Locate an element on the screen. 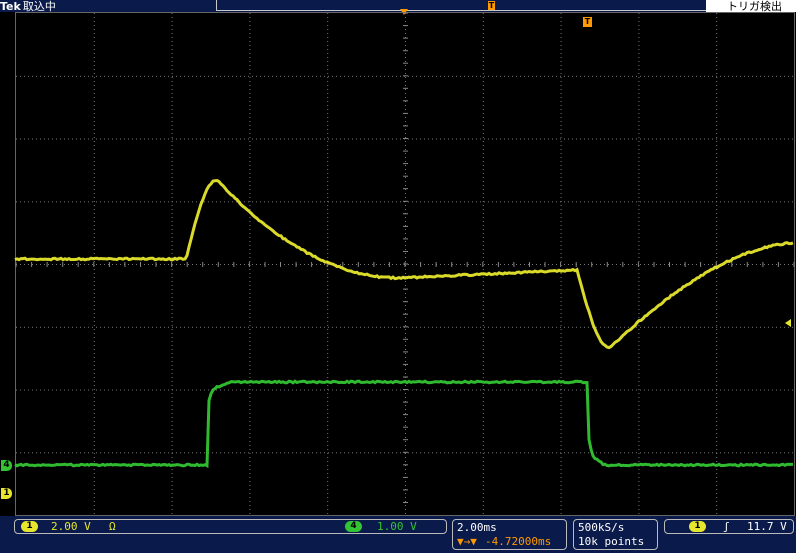 This screenshot has width=796, height=553. channel-4-badge: 4 is located at coordinates (353, 526).